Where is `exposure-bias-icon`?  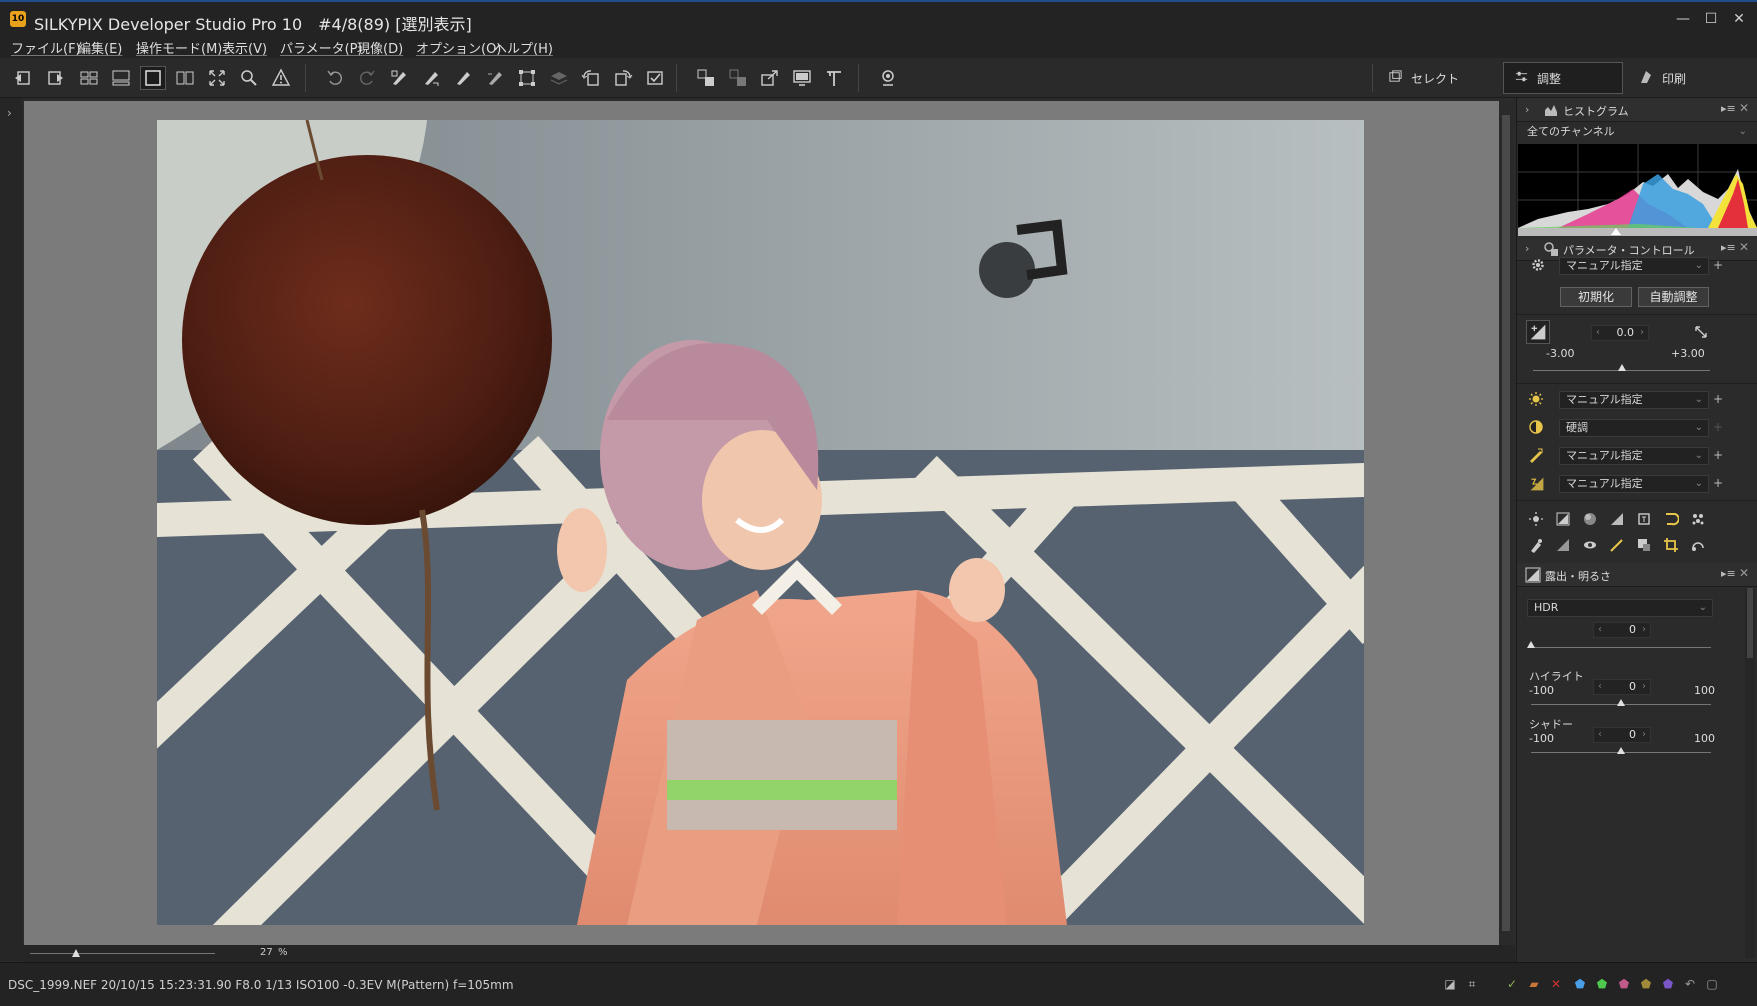 exposure-bias-icon is located at coordinates (1538, 332).